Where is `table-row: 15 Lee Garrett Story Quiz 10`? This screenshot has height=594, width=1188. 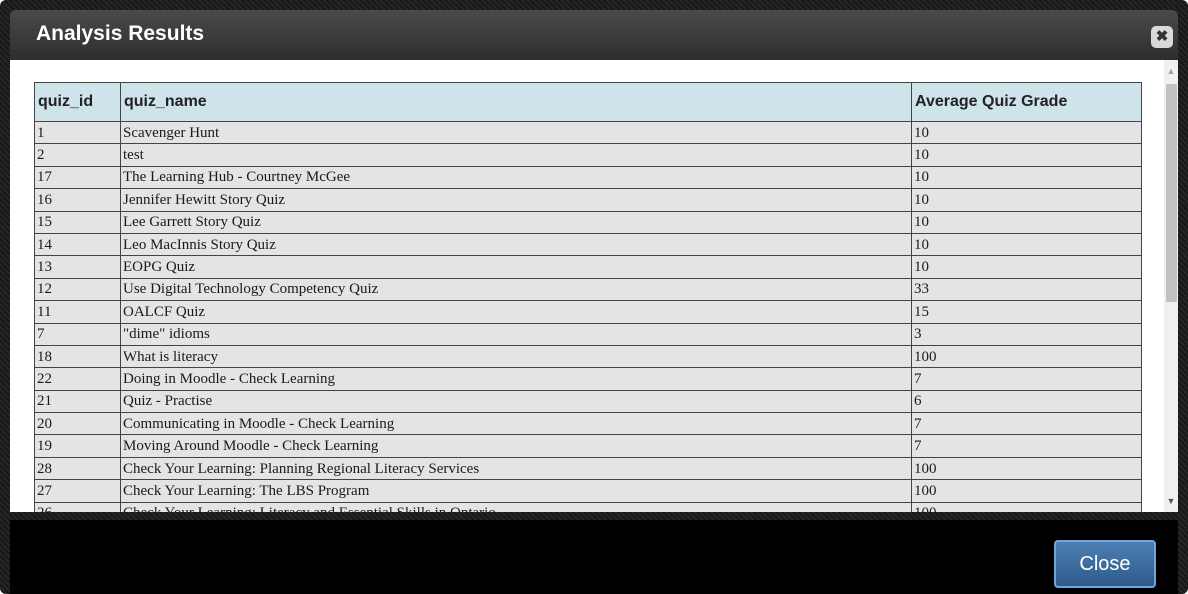 table-row: 15 Lee Garrett Story Quiz 10 is located at coordinates (588, 222).